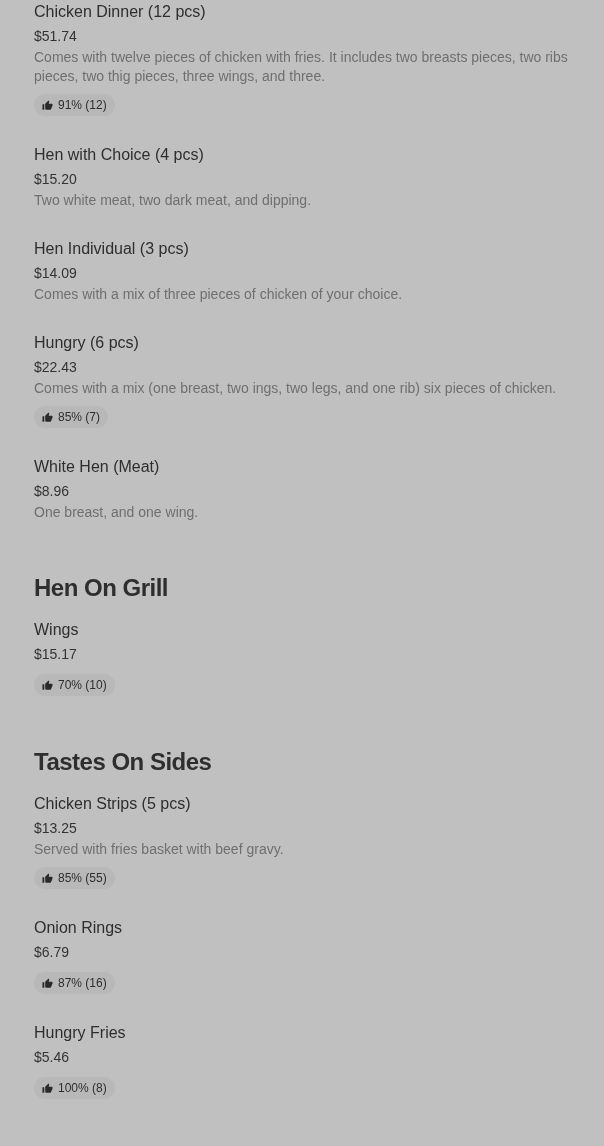 This screenshot has height=1146, width=604. I want to click on item-price: $8.96, so click(52, 491).